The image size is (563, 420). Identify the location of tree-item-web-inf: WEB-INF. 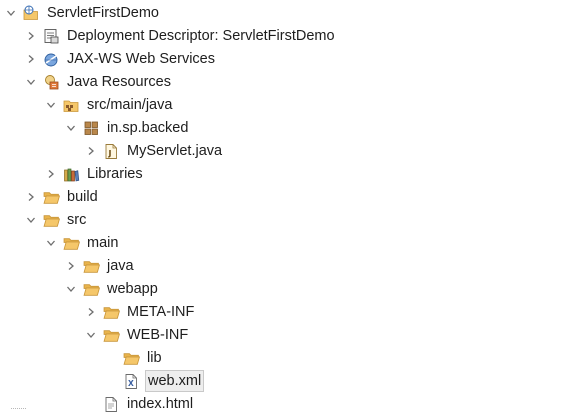
(137, 335).